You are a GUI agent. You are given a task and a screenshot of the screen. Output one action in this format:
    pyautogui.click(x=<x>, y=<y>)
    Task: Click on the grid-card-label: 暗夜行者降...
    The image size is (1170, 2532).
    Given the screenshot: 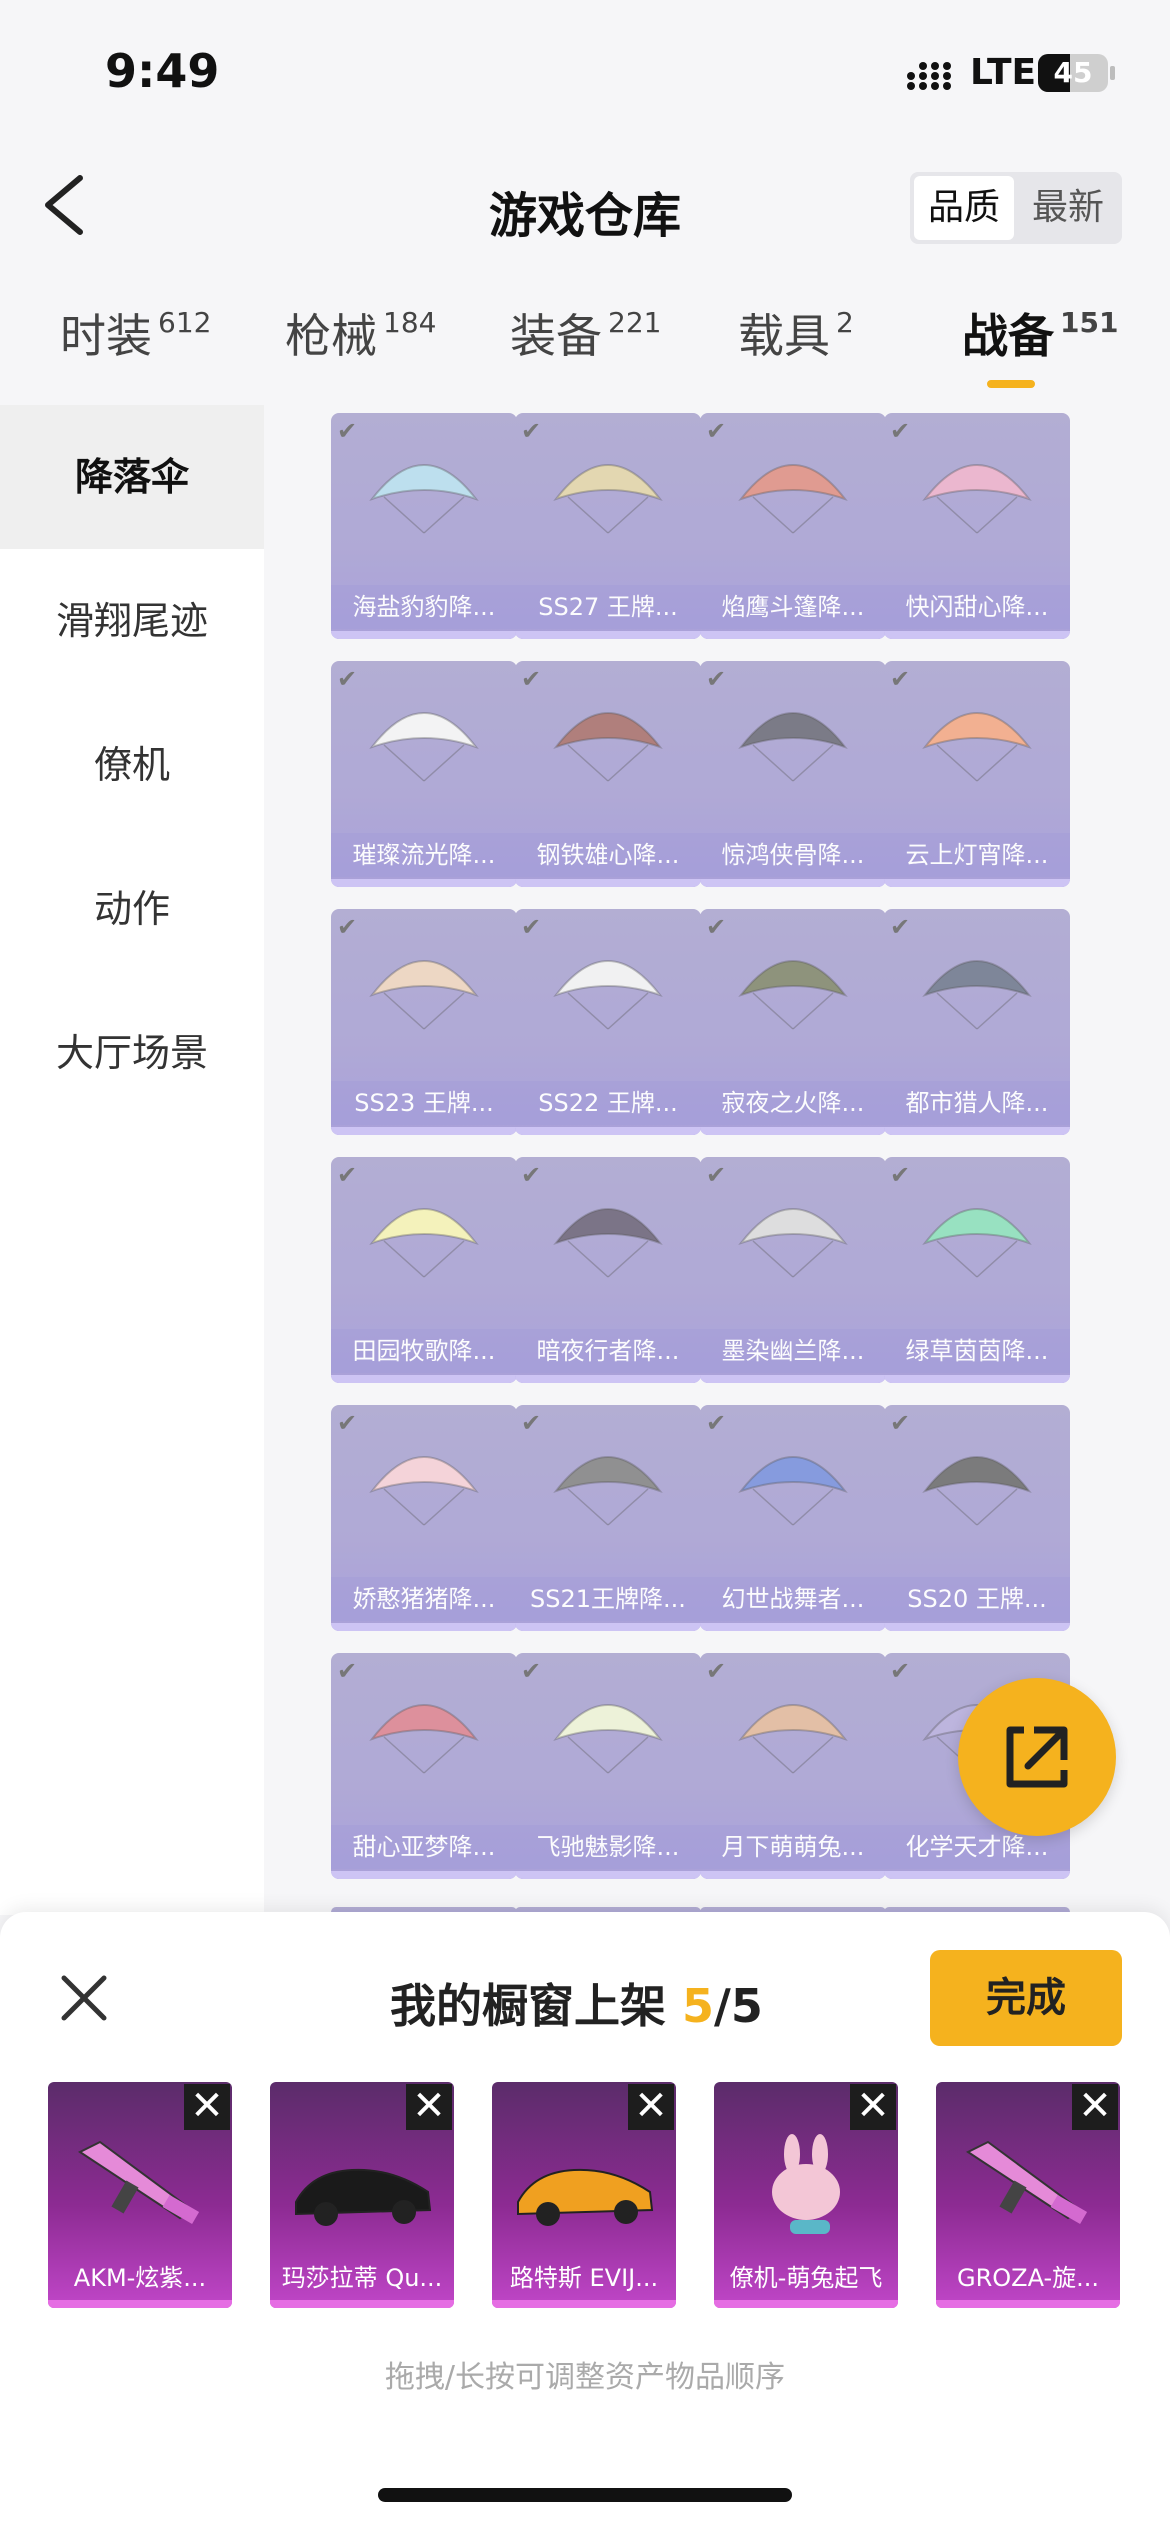 What is the action you would take?
    pyautogui.click(x=608, y=1351)
    